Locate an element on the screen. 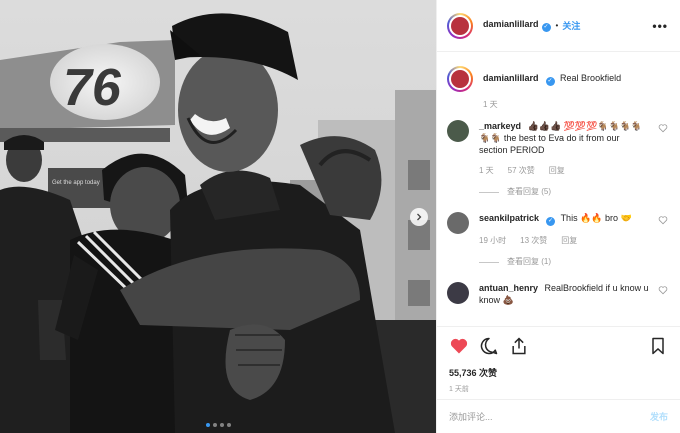 This screenshot has height=433, width=680. post-timestamp: 1 天前 is located at coordinates (558, 389).